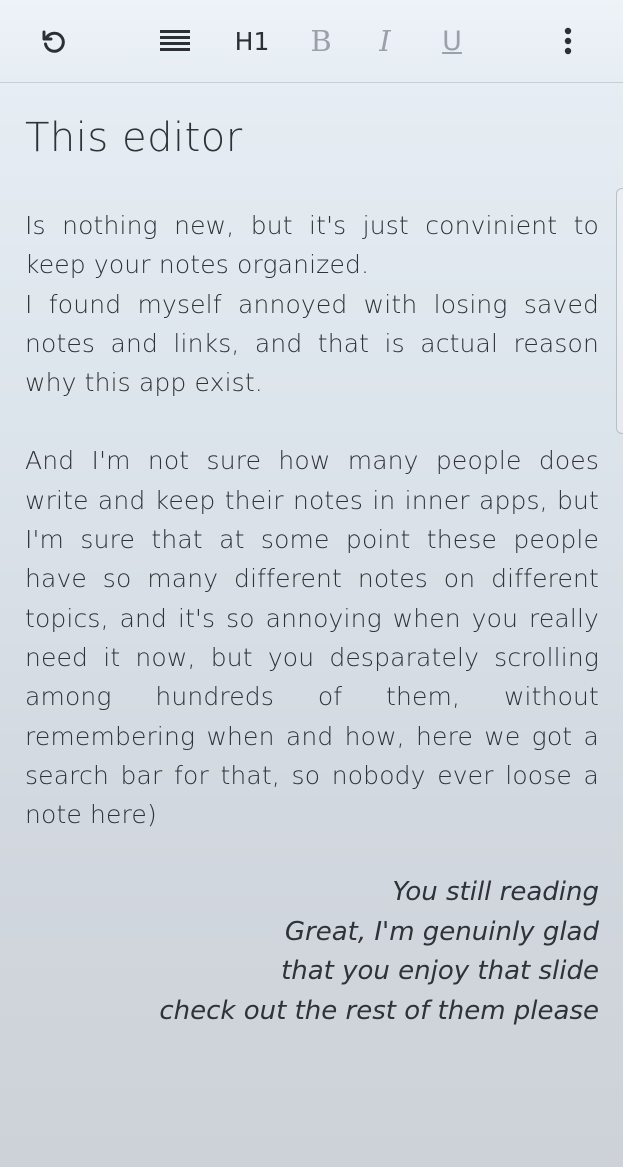  Describe the element at coordinates (312, 138) in the screenshot. I see `note-title: This editor` at that location.